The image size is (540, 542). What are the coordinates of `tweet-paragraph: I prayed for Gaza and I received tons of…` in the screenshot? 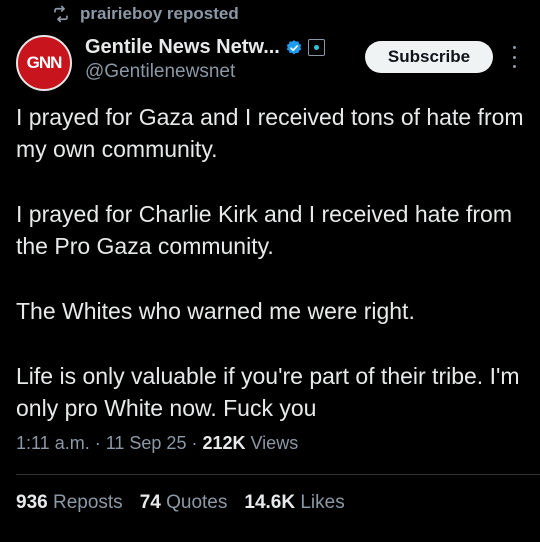 It's located at (270, 133).